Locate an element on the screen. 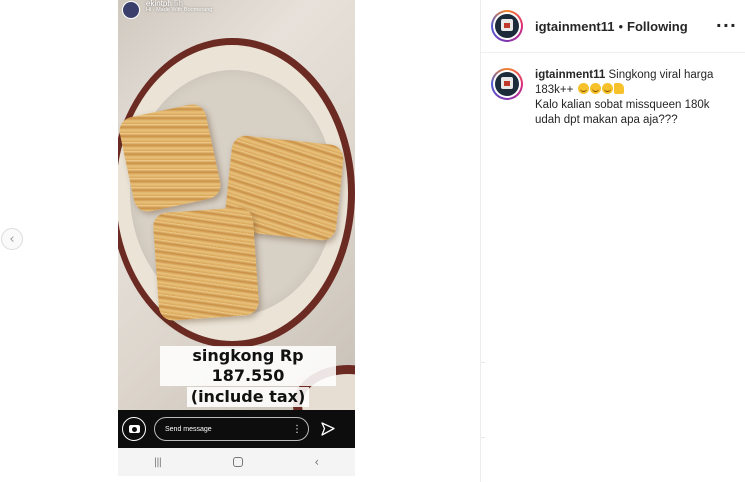  more-vertical-icon: ⋮ is located at coordinates (297, 429).